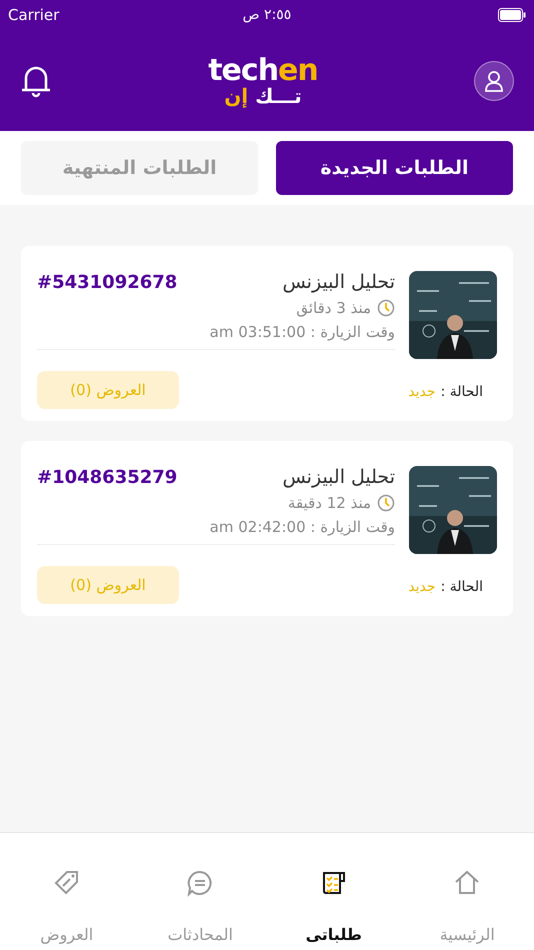  What do you see at coordinates (139, 168) in the screenshot?
I see `tab: الطلبات المنتهية` at bounding box center [139, 168].